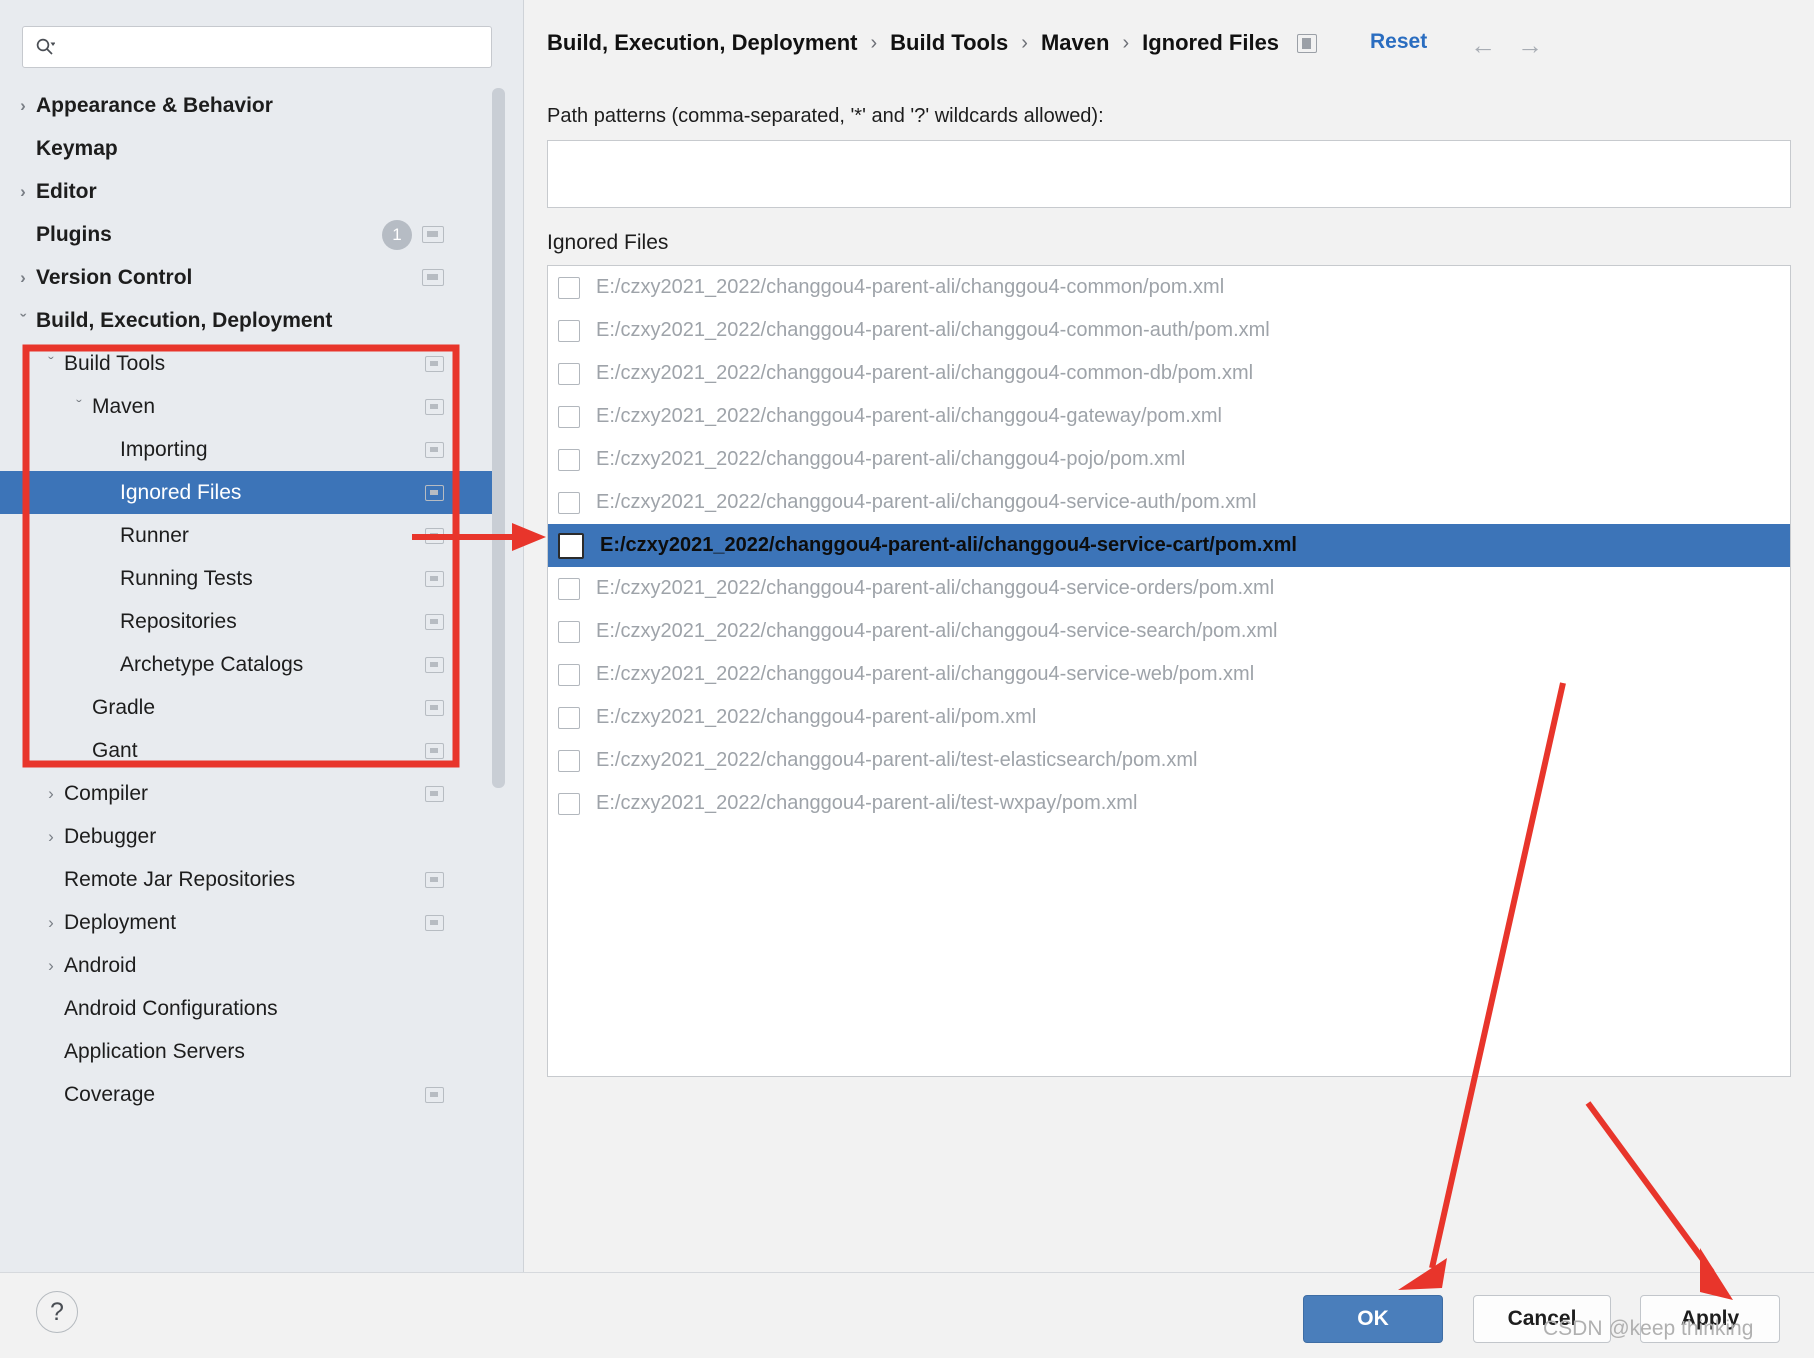  I want to click on sidebar-item-importing: Importing, so click(250, 449).